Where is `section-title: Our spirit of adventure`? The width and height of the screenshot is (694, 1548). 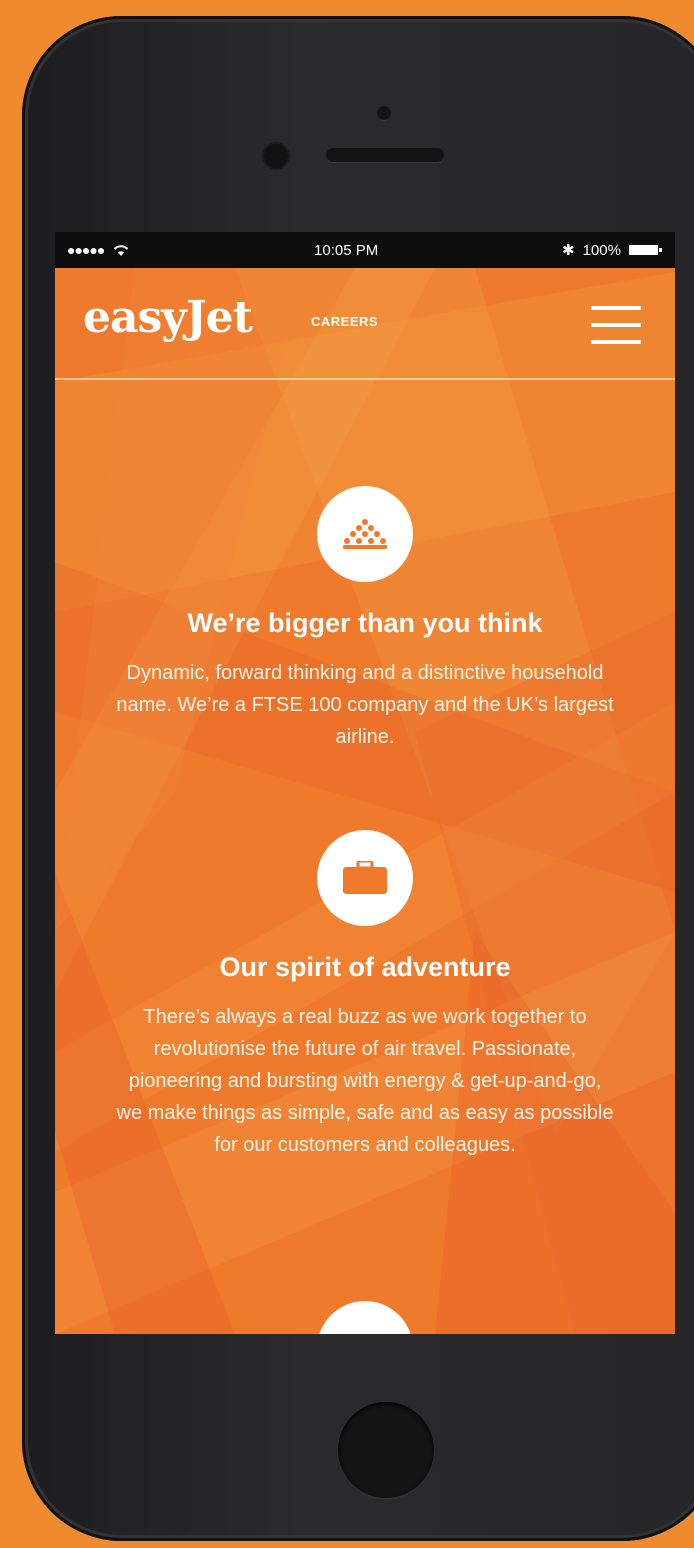 section-title: Our spirit of adventure is located at coordinates (365, 967).